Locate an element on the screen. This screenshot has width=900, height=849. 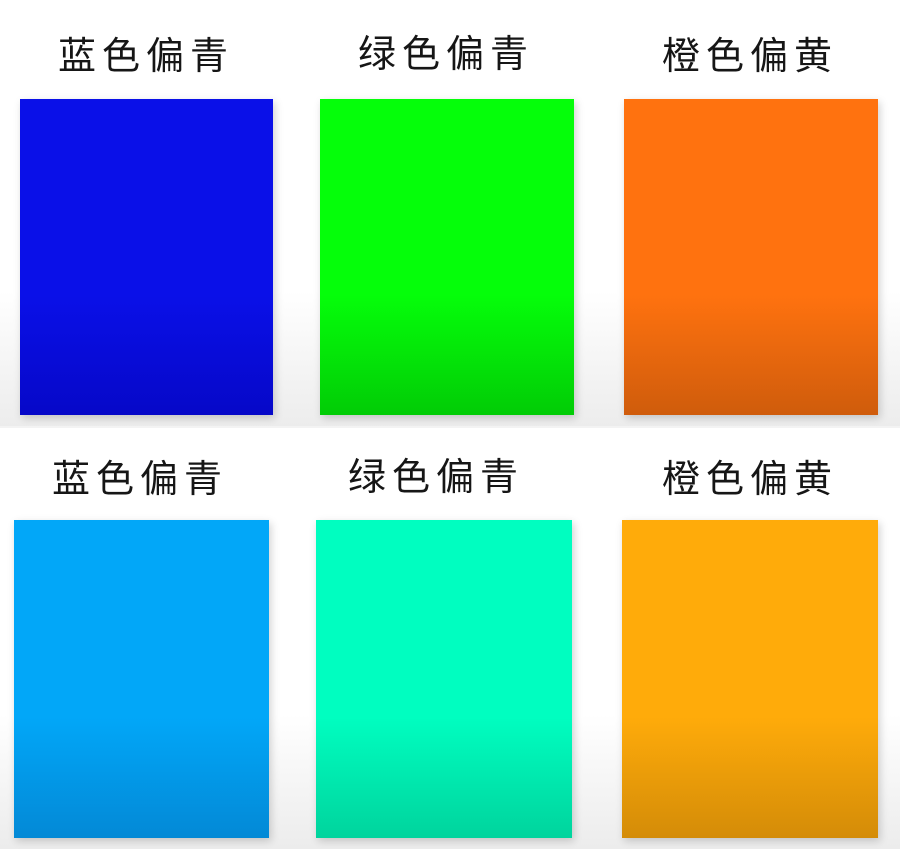
color-swatch-green is located at coordinates (447, 257).